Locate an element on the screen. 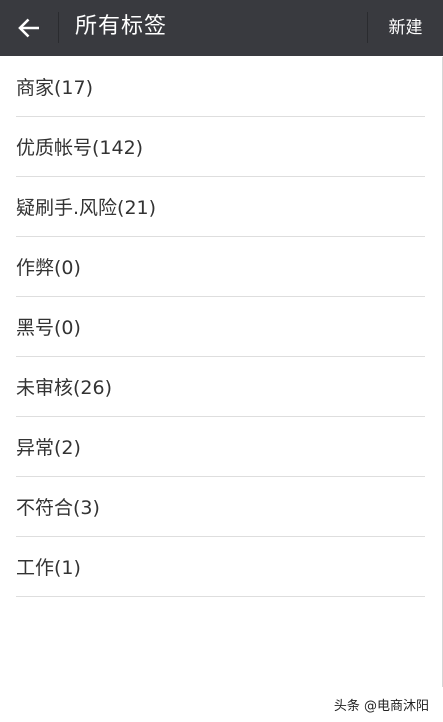 This screenshot has height=722, width=443. back-button is located at coordinates (29, 28).